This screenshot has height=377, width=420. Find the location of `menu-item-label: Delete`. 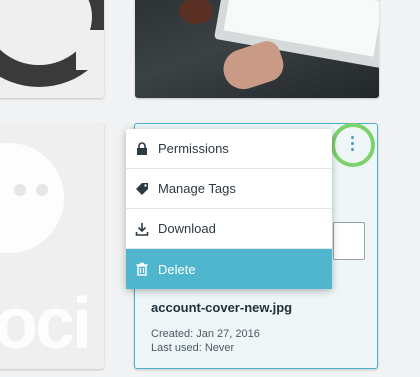

menu-item-label: Delete is located at coordinates (177, 269).